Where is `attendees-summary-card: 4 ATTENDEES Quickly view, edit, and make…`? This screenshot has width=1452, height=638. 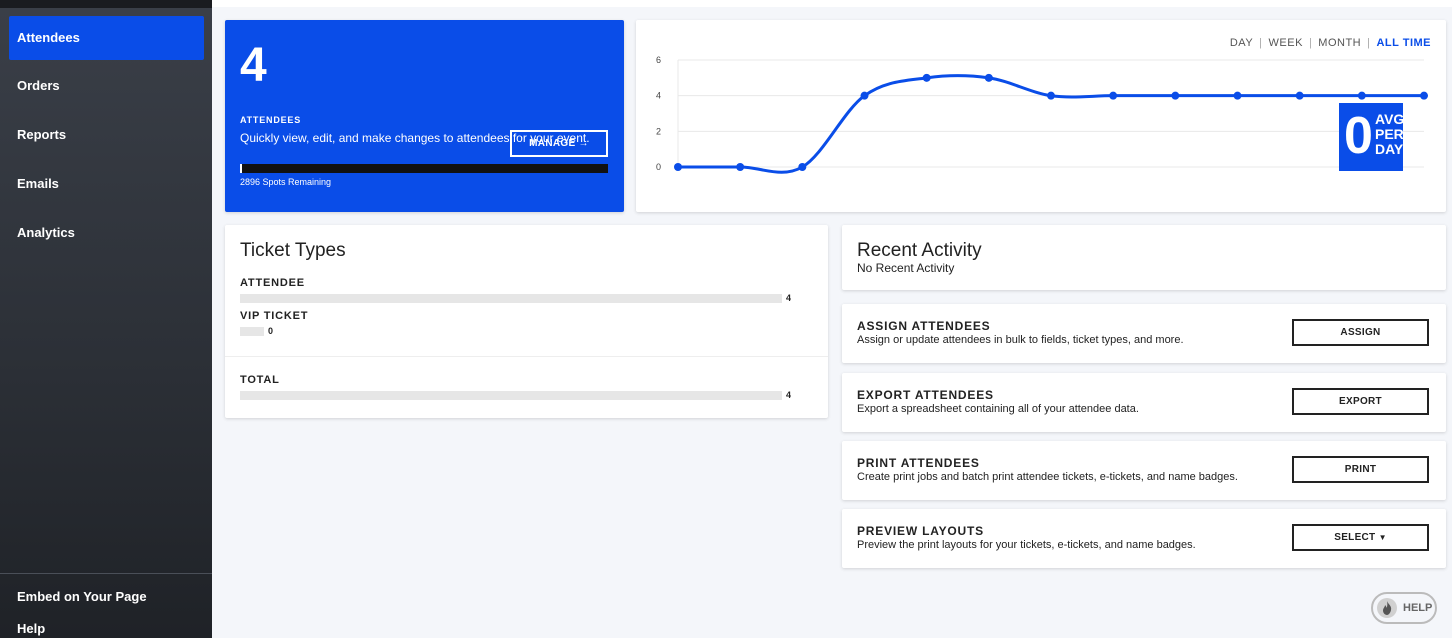
attendees-summary-card: 4 ATTENDEES Quickly view, edit, and make… is located at coordinates (424, 116).